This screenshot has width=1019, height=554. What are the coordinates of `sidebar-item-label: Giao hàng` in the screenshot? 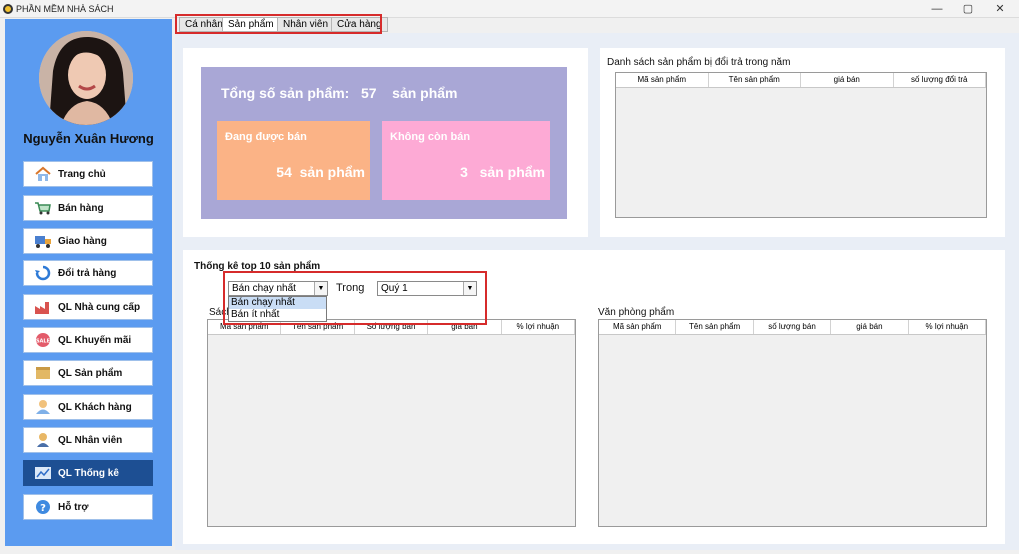 It's located at (82, 241).